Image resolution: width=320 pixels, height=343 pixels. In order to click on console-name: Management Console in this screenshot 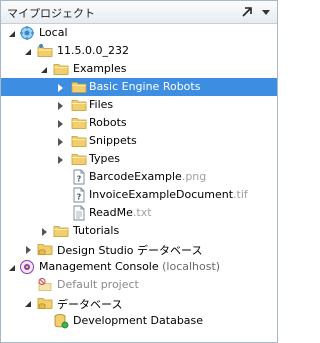, I will do `click(99, 266)`.